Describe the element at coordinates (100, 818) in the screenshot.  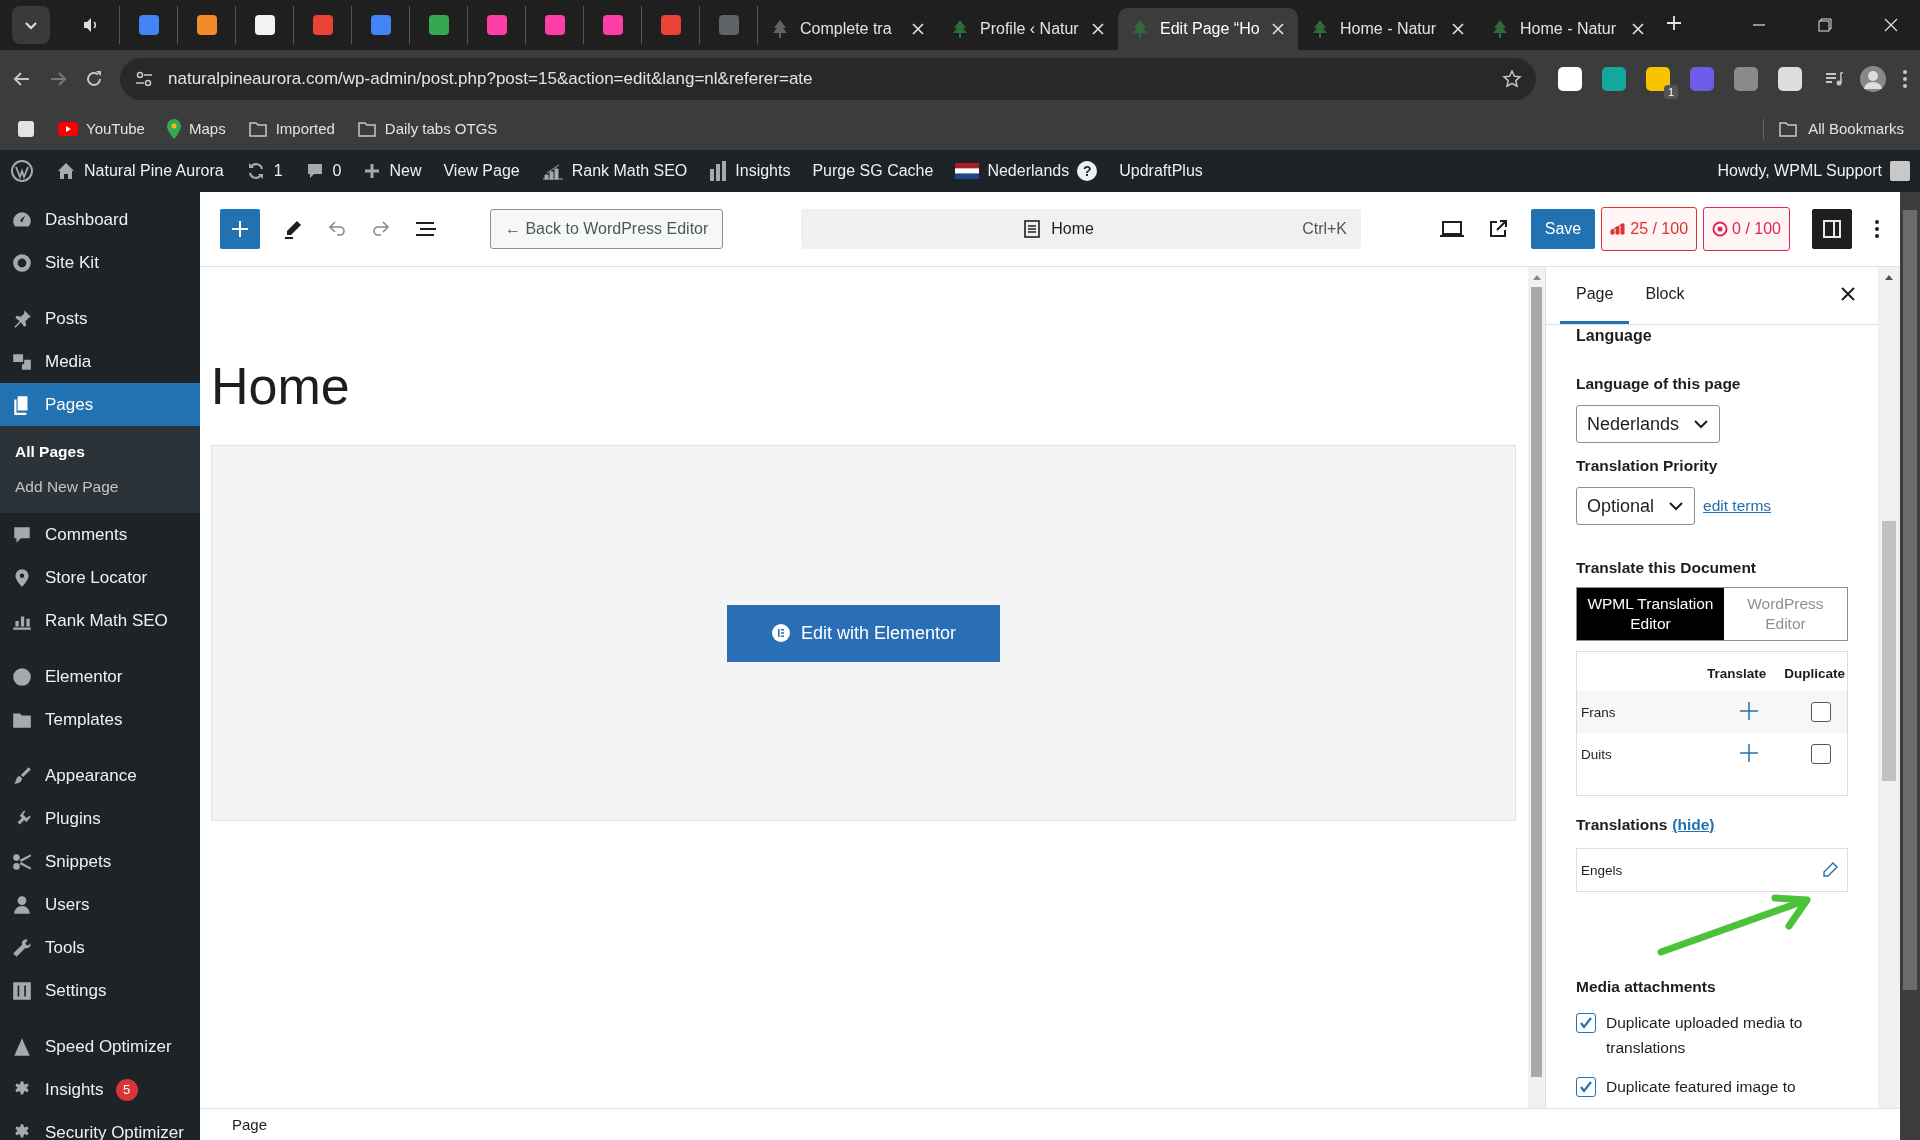
I see `sidebar-item: Plugins` at that location.